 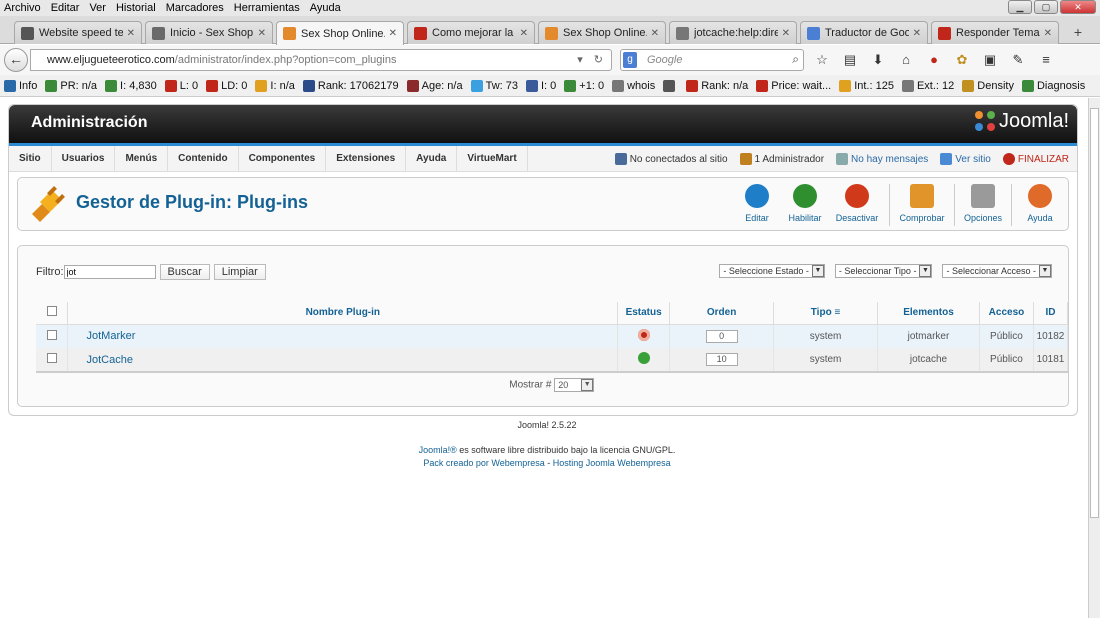 What do you see at coordinates (71, 85) in the screenshot?
I see `seo-pagerank: PR: n/a` at bounding box center [71, 85].